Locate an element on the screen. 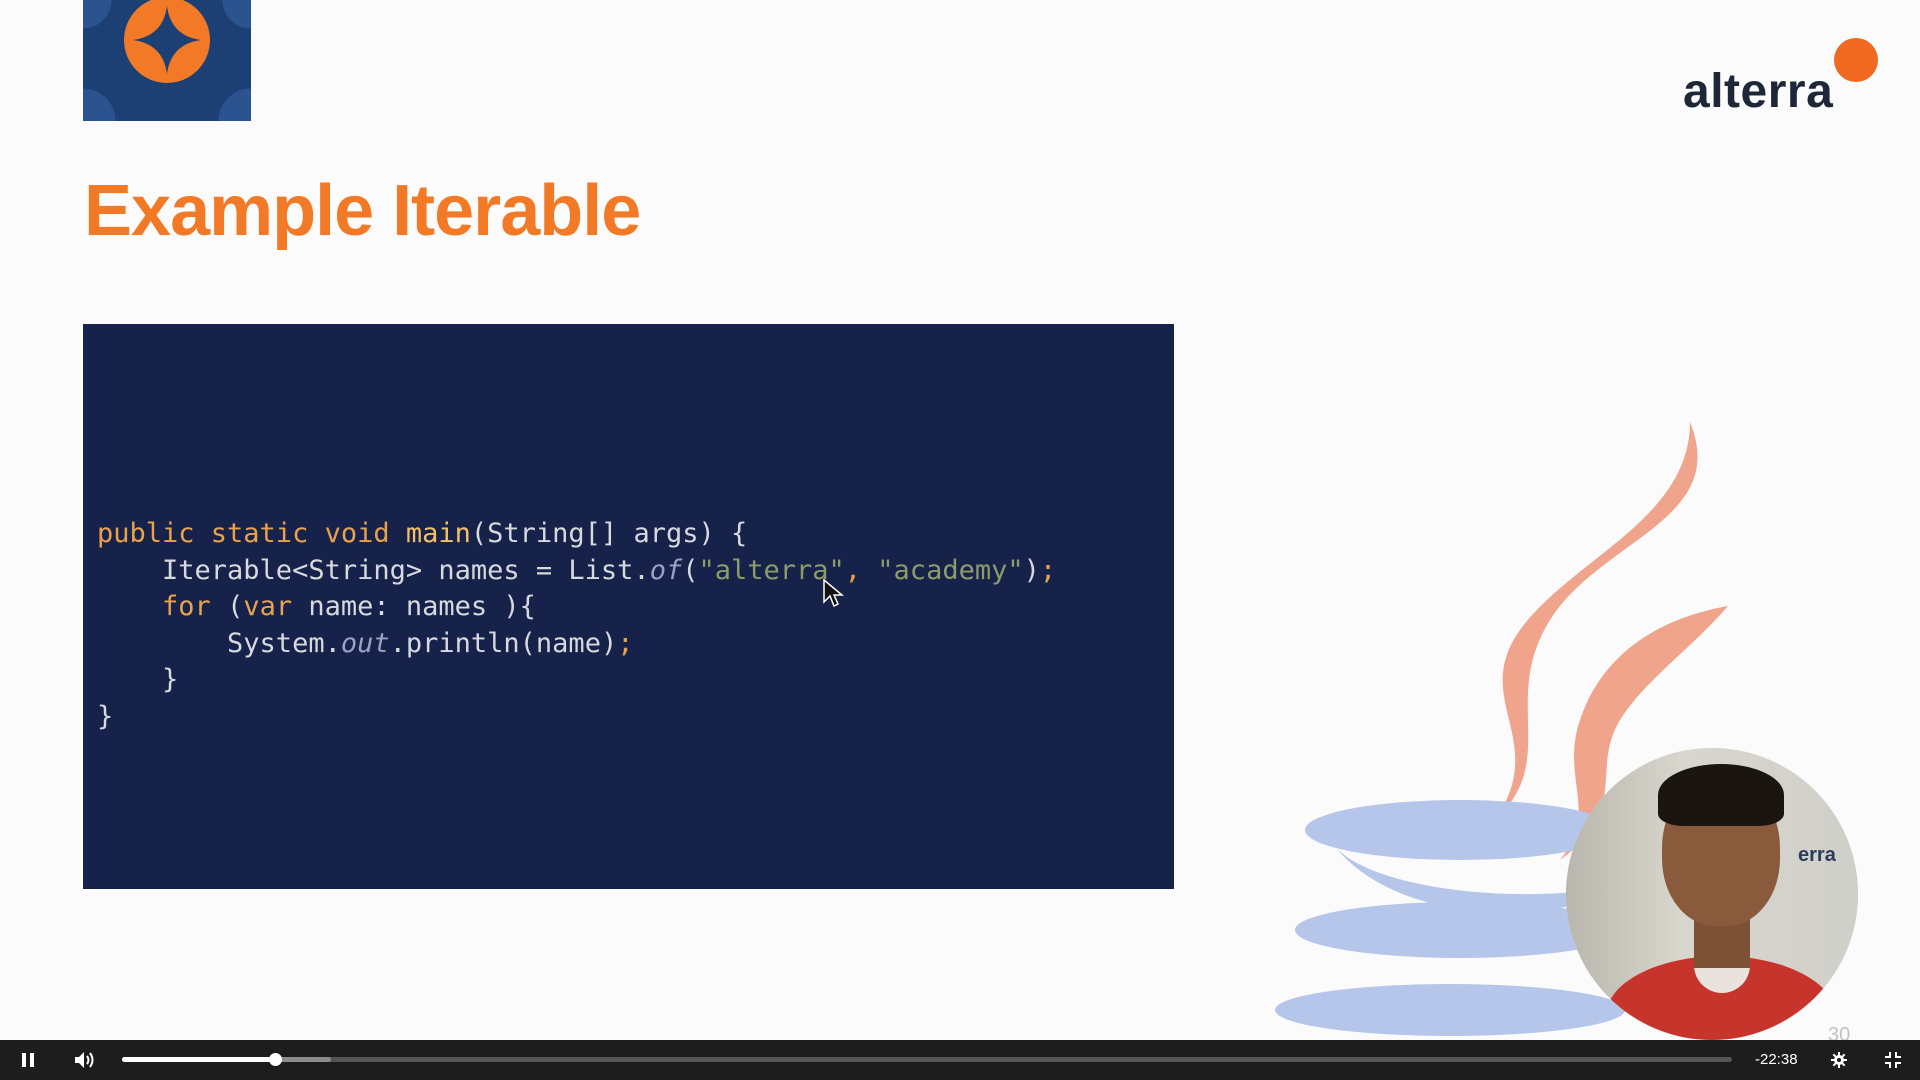 The width and height of the screenshot is (1920, 1080). code-line-4: System.out.println(name); is located at coordinates (365, 643).